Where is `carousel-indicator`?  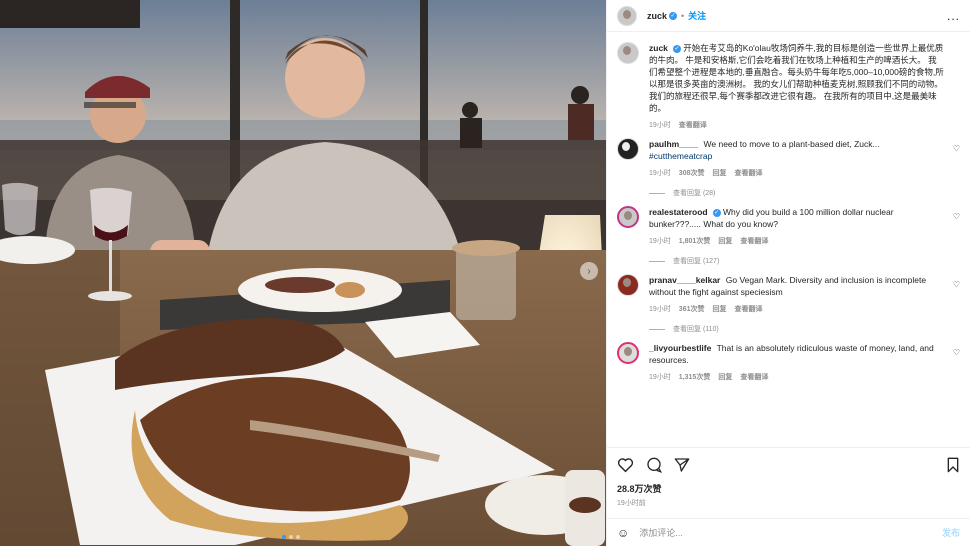
carousel-indicator is located at coordinates (291, 537).